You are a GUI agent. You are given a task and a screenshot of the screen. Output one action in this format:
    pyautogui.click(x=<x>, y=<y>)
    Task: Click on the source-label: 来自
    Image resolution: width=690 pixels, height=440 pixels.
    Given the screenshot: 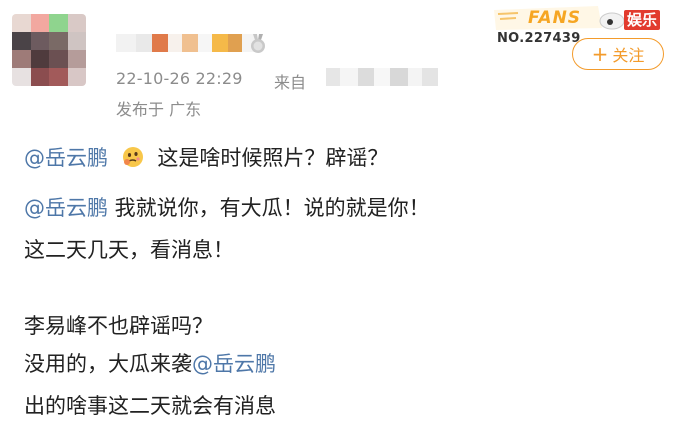 What is the action you would take?
    pyautogui.click(x=290, y=82)
    